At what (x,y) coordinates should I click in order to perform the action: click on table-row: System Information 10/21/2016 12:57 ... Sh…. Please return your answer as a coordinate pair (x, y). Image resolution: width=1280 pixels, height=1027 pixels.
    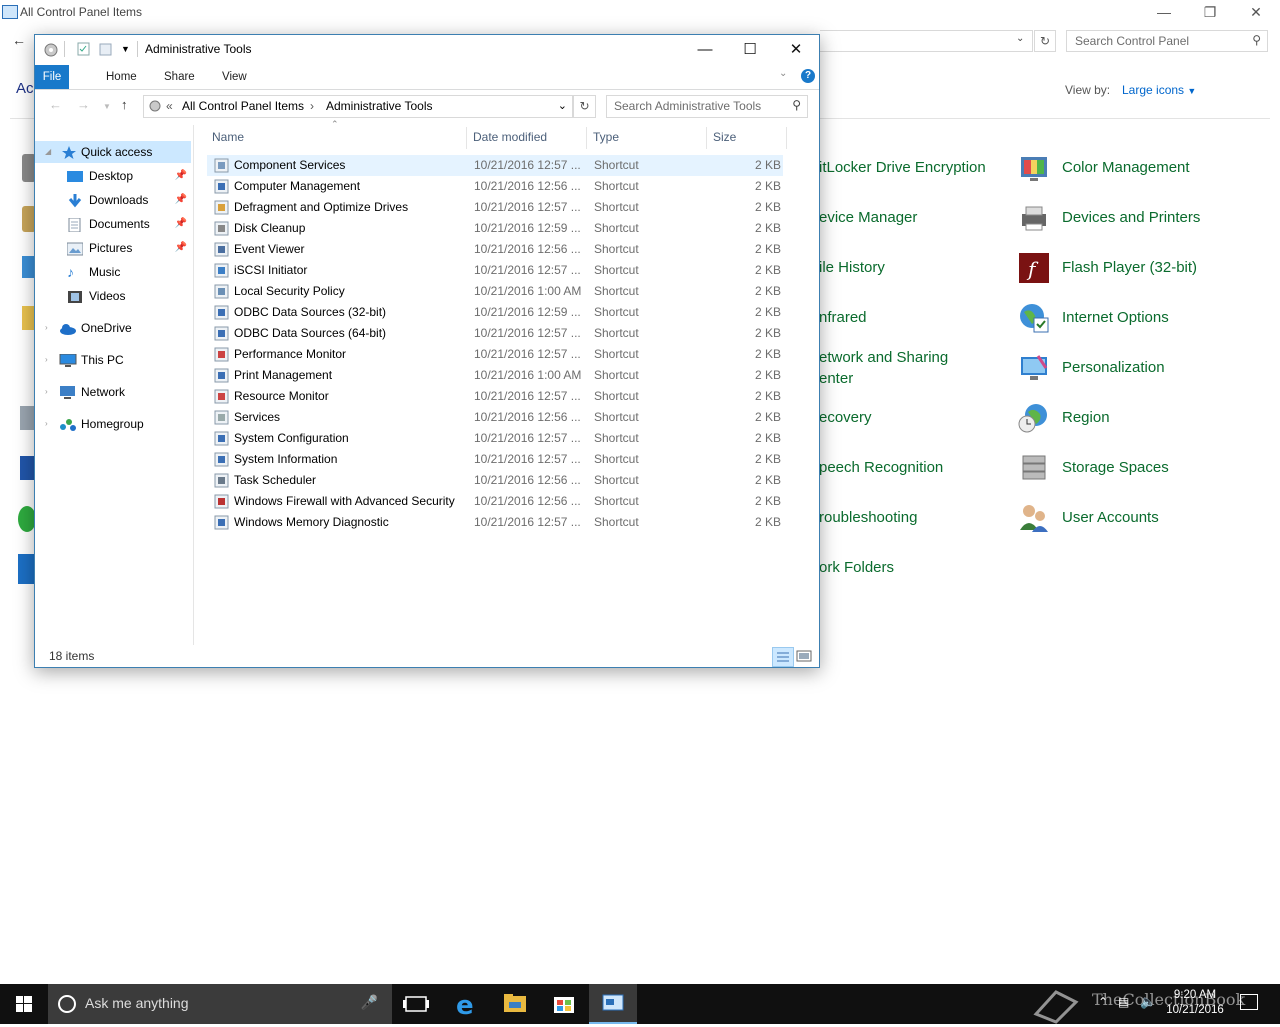
    Looking at the image, I should click on (495, 459).